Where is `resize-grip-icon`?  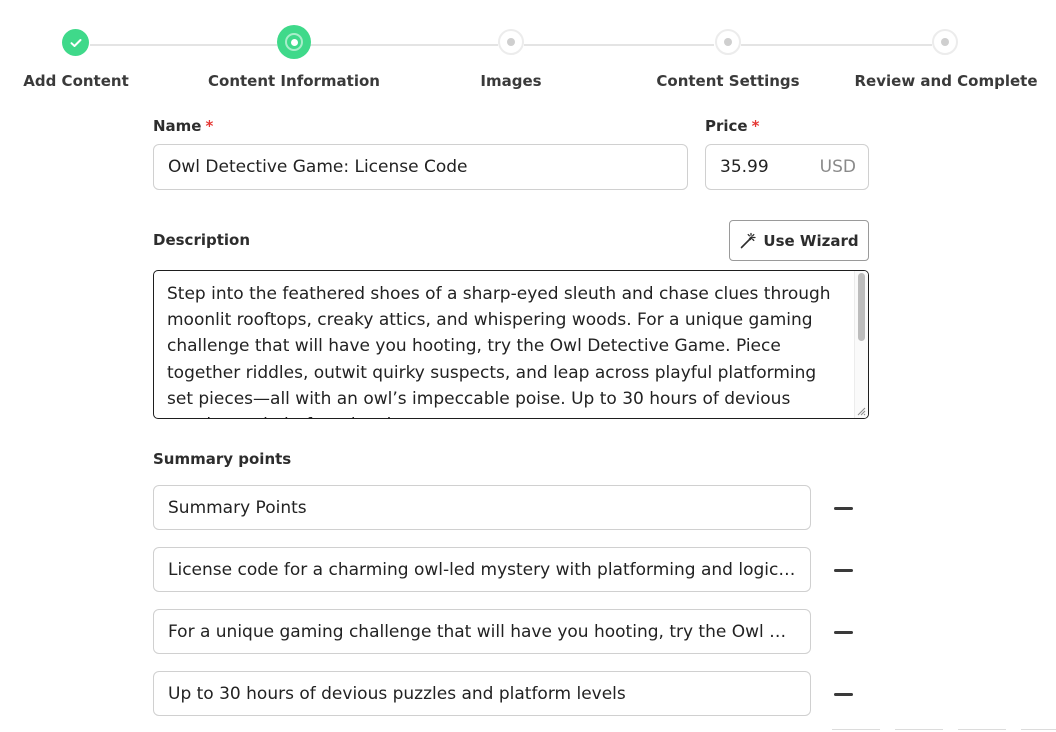
resize-grip-icon is located at coordinates (861, 411).